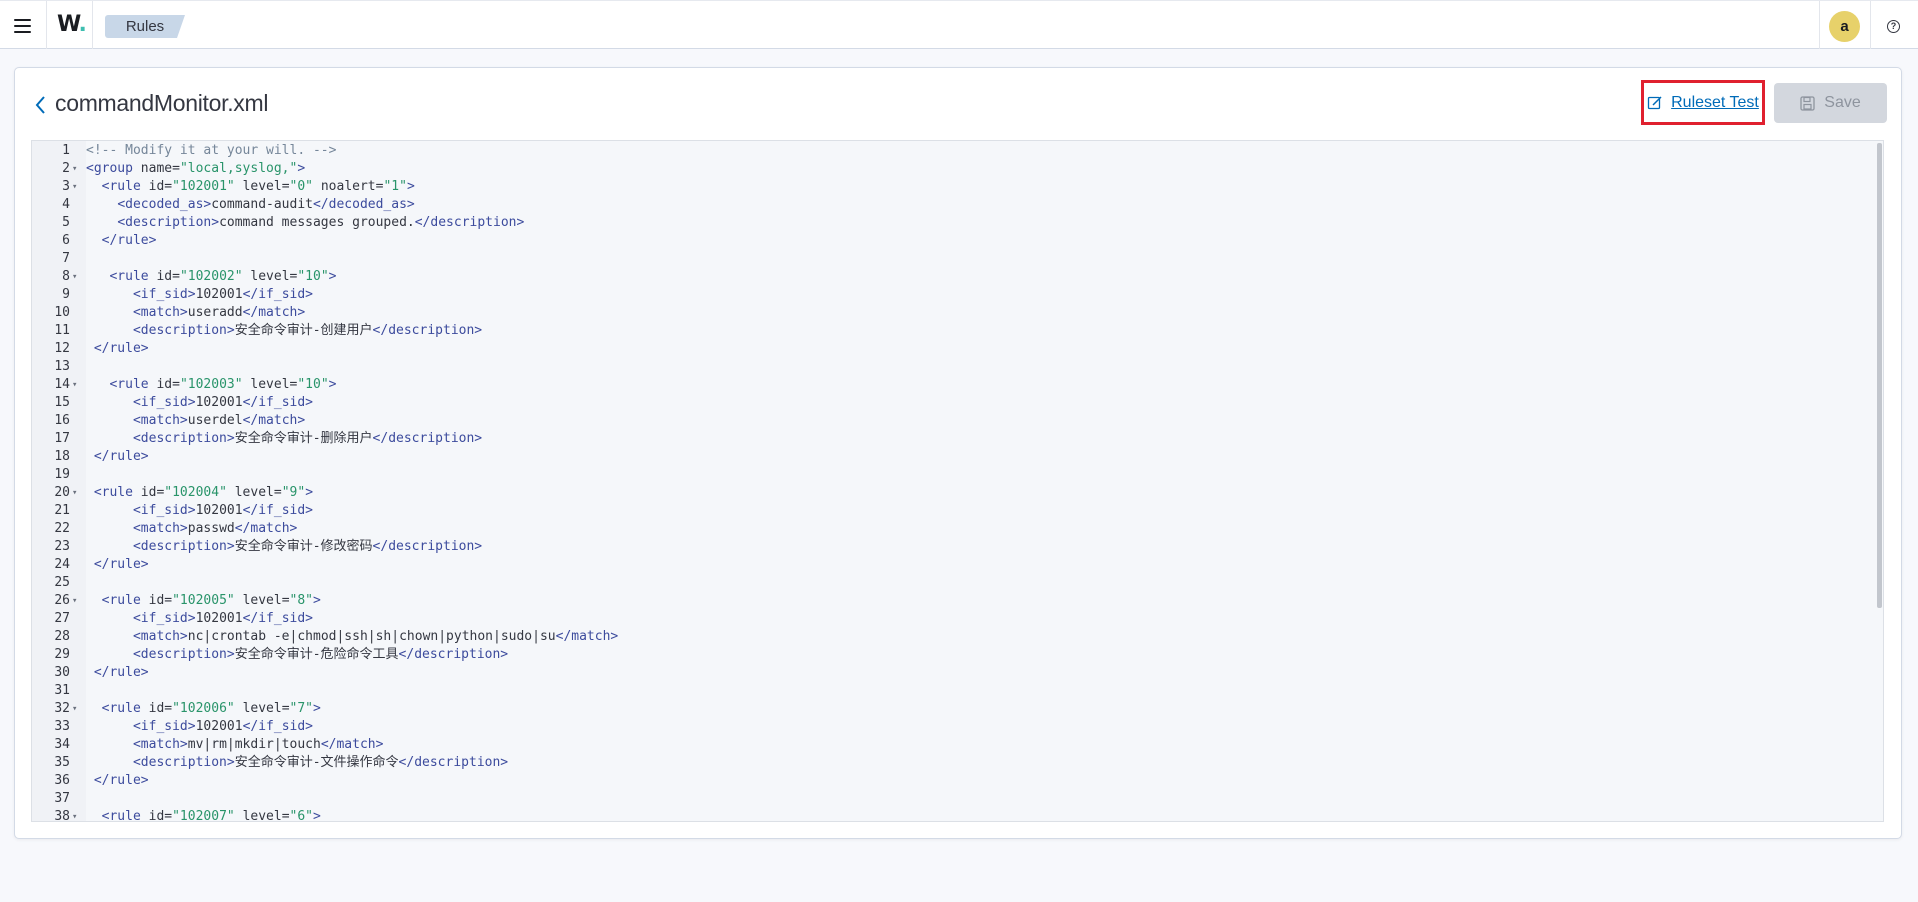  I want to click on code-text: <description>安全命令审计-创建用户</description>, so click(307, 330).